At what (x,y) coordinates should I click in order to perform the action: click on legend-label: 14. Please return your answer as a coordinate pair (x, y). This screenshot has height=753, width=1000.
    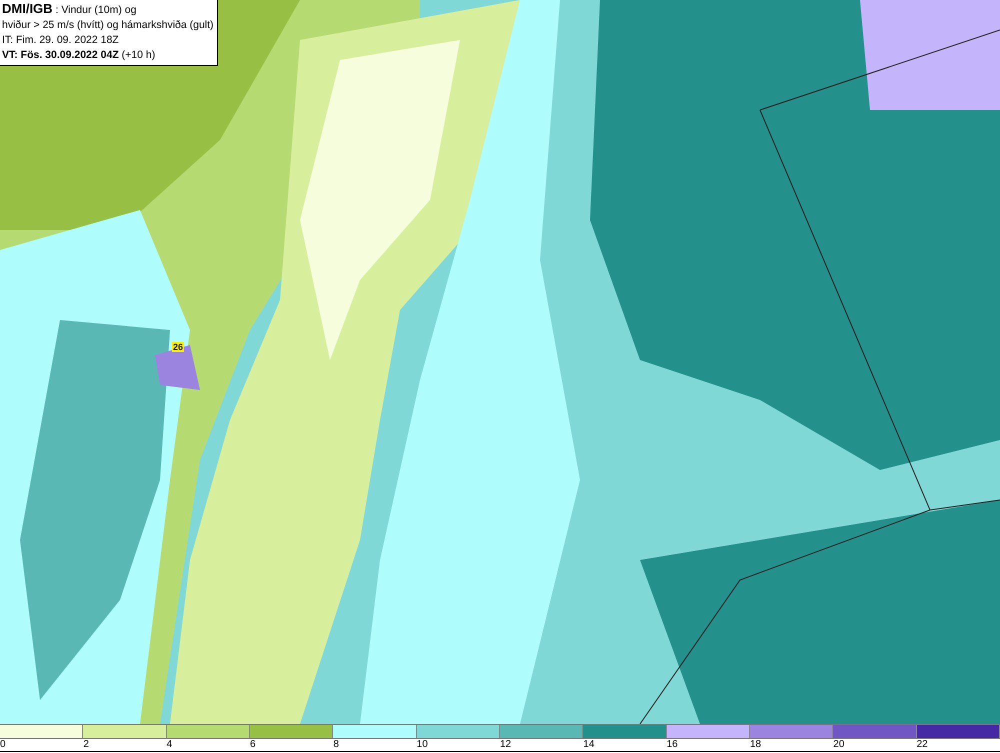
    Looking at the image, I should click on (588, 745).